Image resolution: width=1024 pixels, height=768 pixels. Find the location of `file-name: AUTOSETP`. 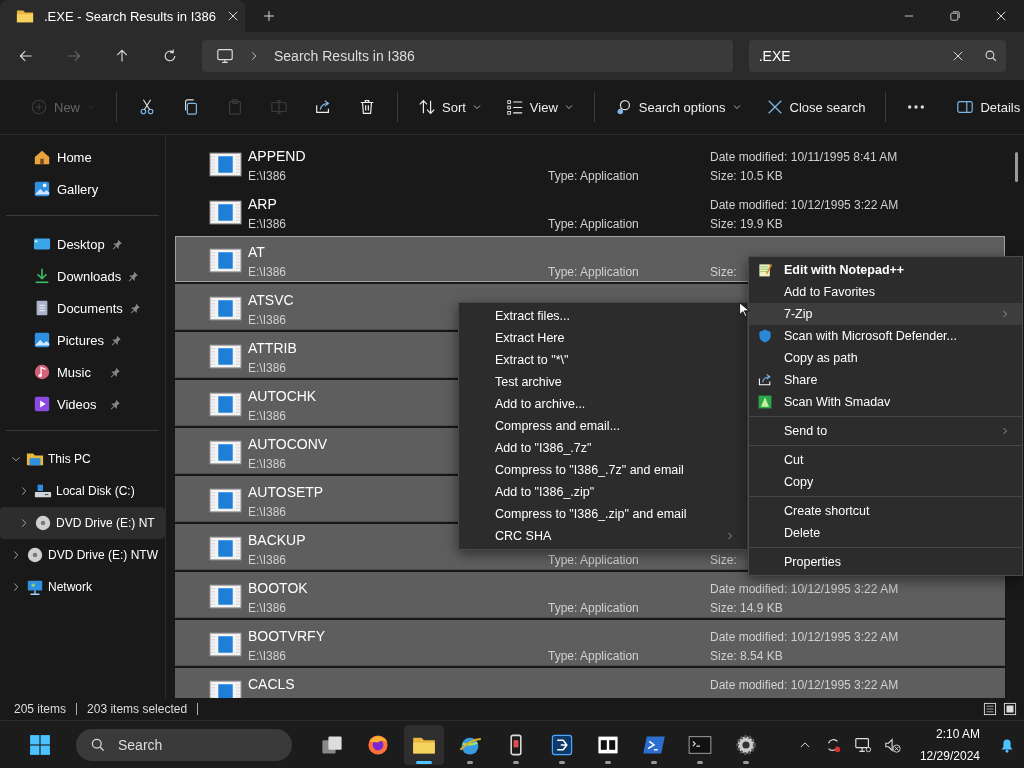

file-name: AUTOSETP is located at coordinates (286, 492).